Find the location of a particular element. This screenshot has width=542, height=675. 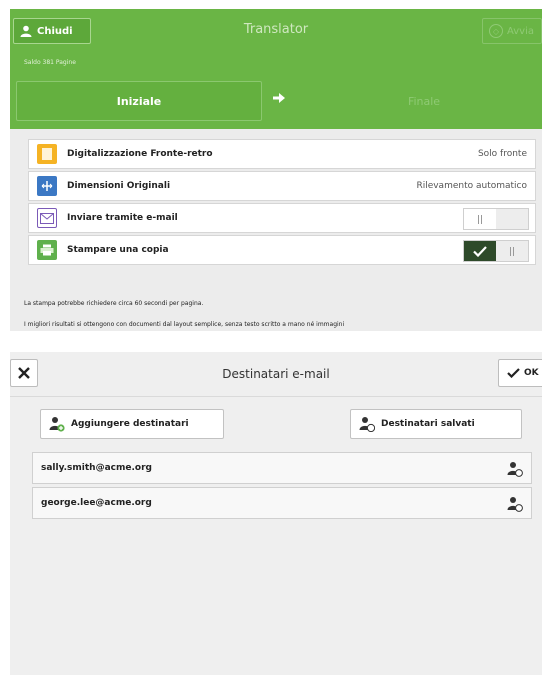

start-icon: ◇ is located at coordinates (496, 31).